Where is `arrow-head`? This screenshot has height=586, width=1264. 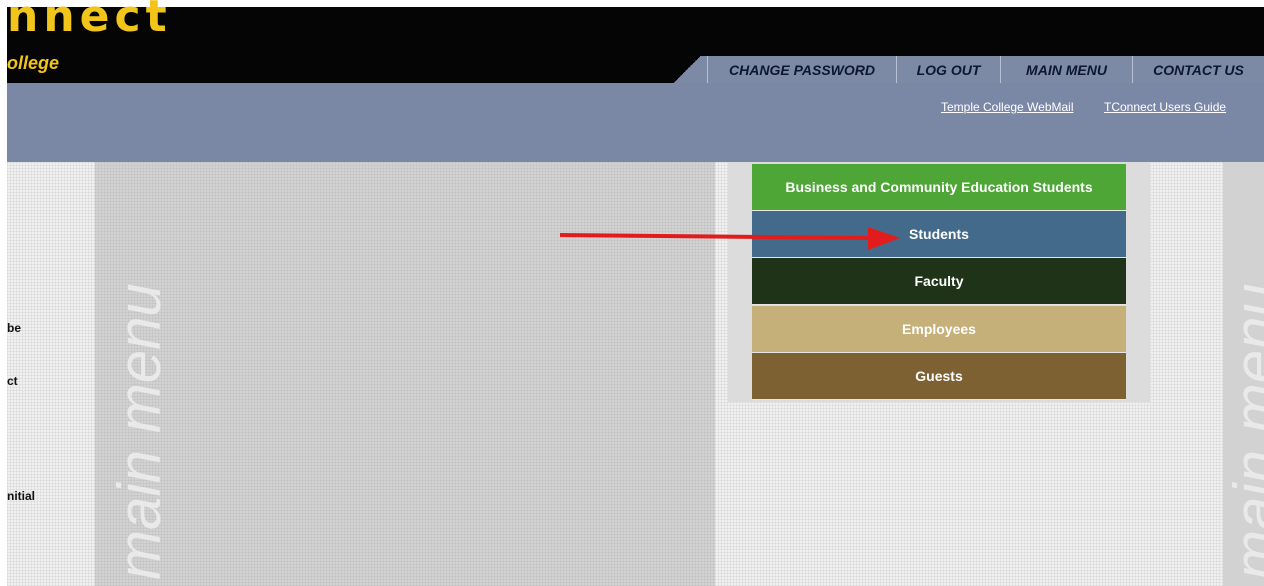
arrow-head is located at coordinates (884, 238).